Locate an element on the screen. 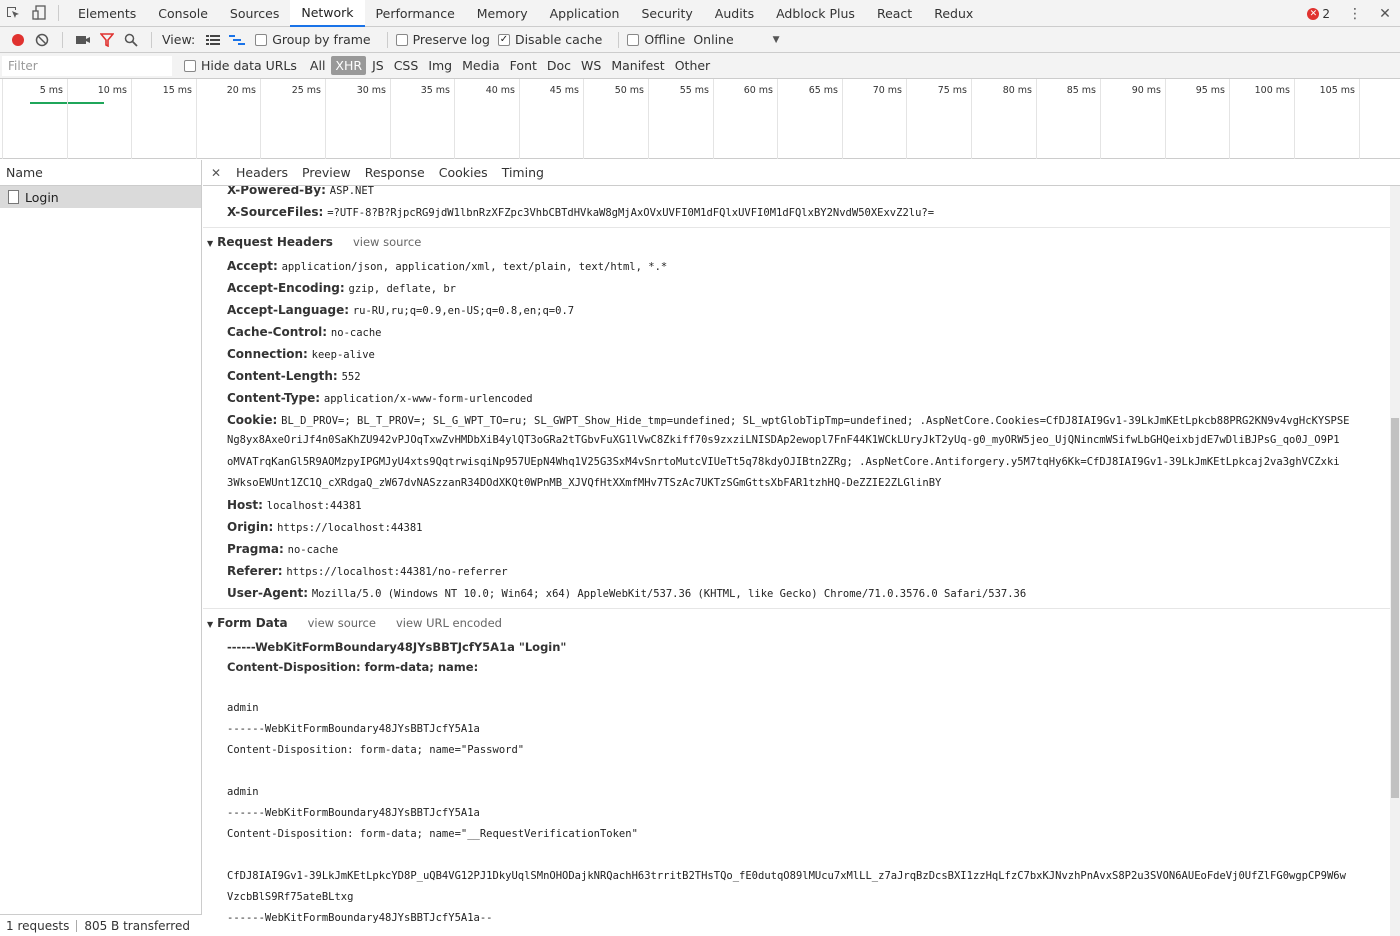 This screenshot has height=936, width=1400. inspect-element-icon is located at coordinates (13, 13).